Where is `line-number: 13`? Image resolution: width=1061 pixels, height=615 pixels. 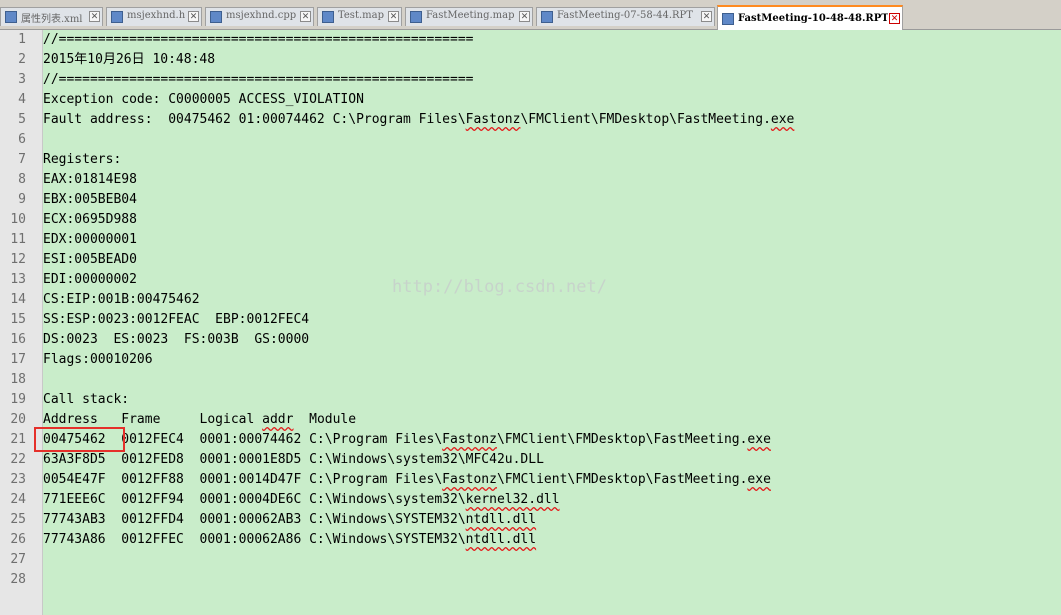 line-number: 13 is located at coordinates (18, 279).